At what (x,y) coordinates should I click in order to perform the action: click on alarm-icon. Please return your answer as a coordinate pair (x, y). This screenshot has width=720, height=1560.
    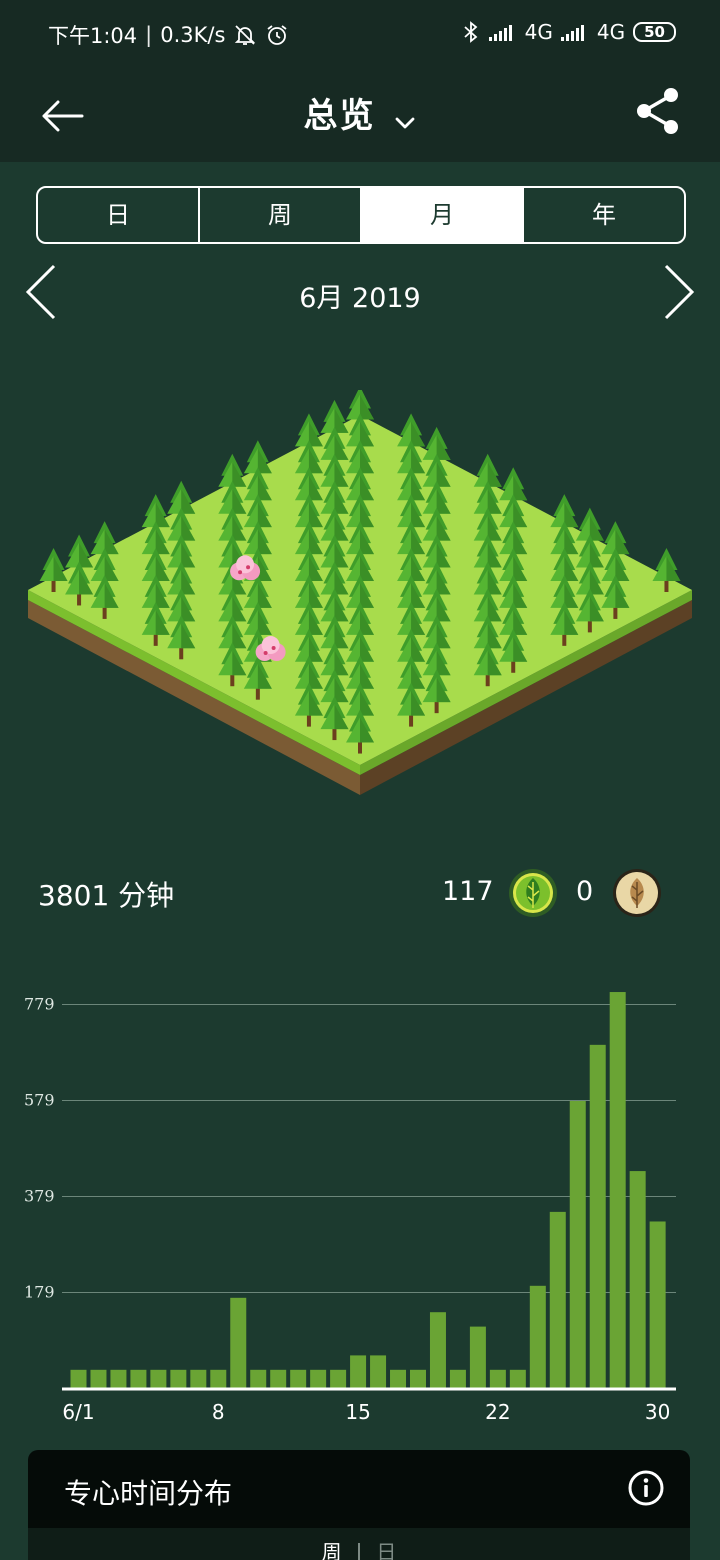
    Looking at the image, I should click on (277, 35).